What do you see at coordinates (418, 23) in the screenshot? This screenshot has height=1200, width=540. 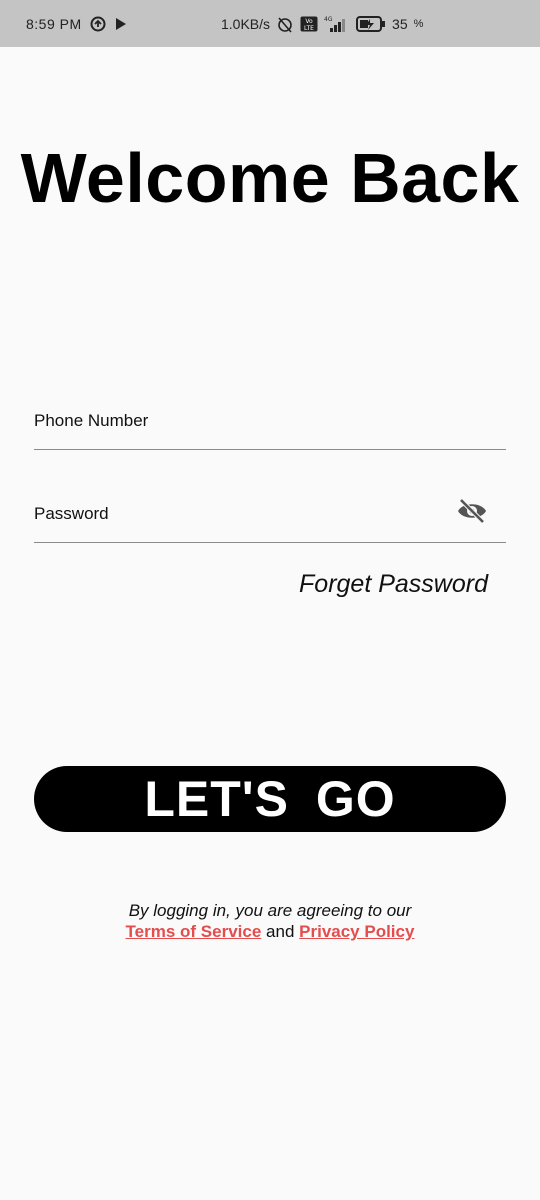 I see `battery-unit: %` at bounding box center [418, 23].